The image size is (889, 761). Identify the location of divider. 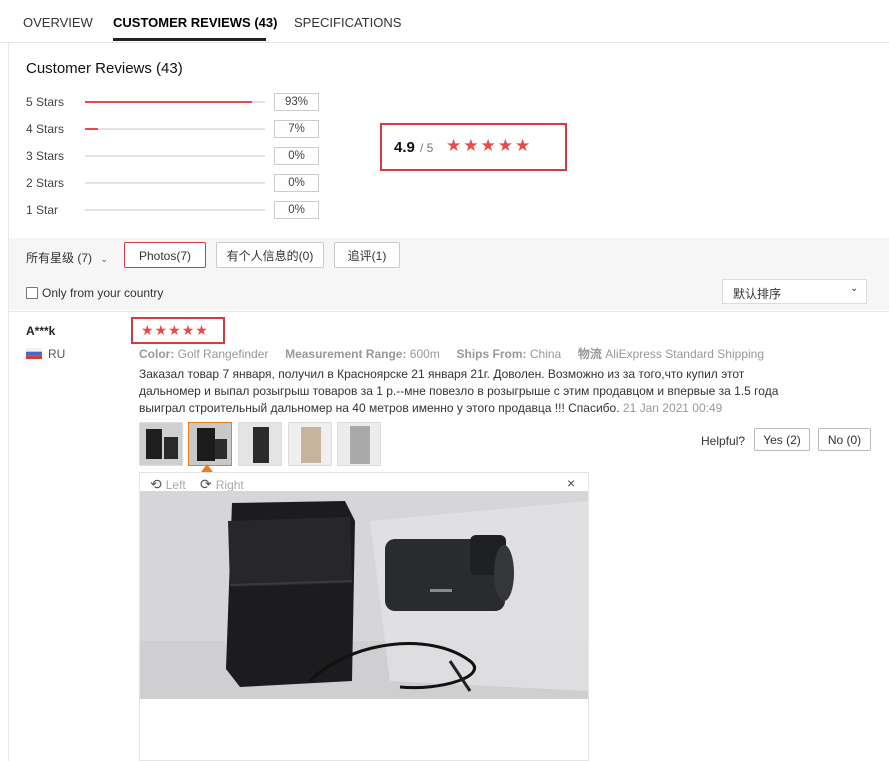
(449, 311).